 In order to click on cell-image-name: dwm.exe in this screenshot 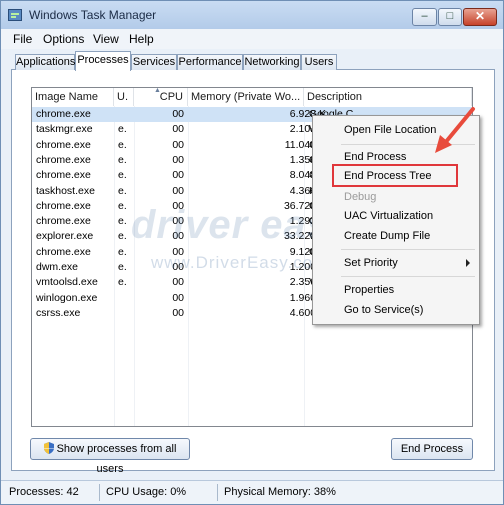, I will do `click(57, 267)`.